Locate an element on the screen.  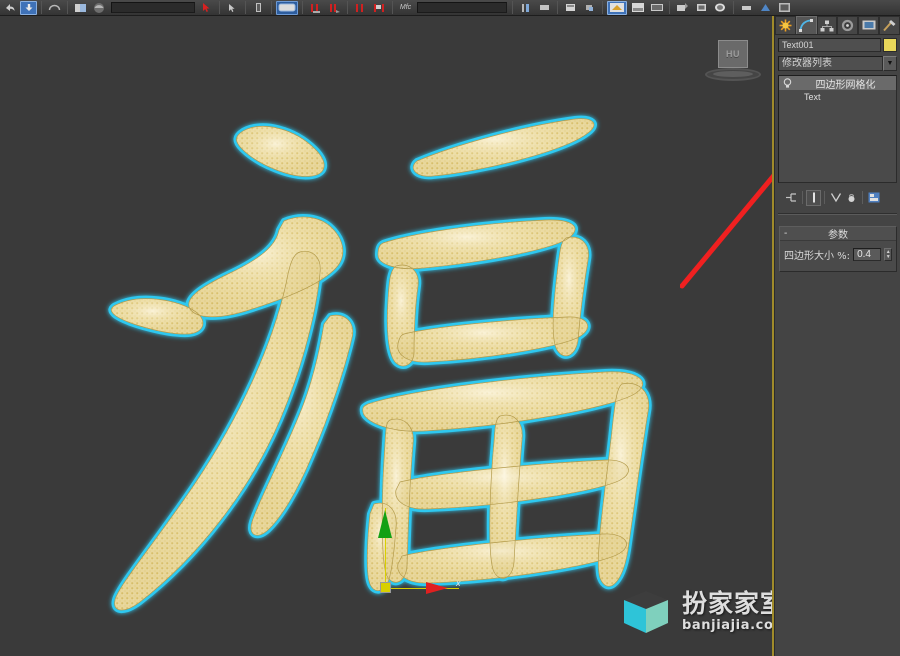
render-production-icon is located at coordinates (720, 8).